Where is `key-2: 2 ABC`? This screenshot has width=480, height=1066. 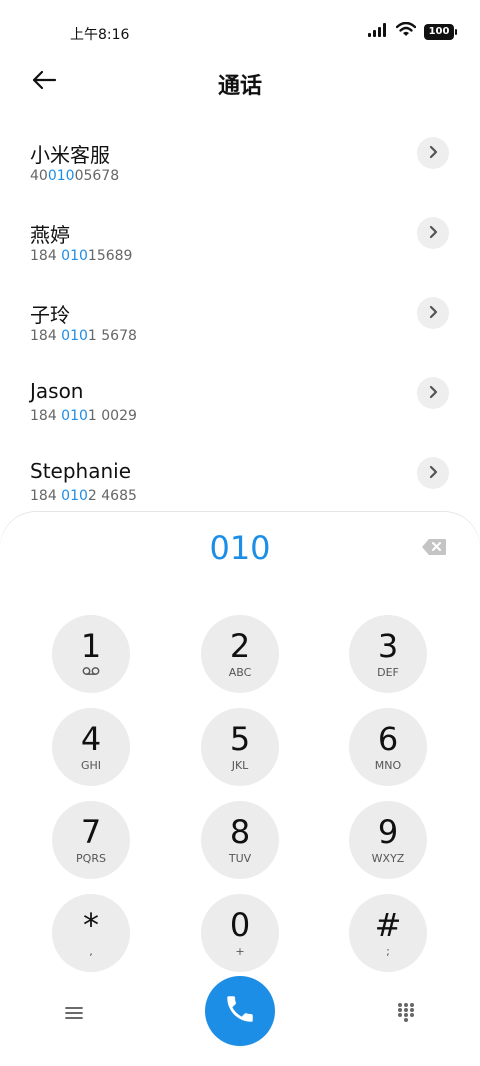 key-2: 2 ABC is located at coordinates (240, 654).